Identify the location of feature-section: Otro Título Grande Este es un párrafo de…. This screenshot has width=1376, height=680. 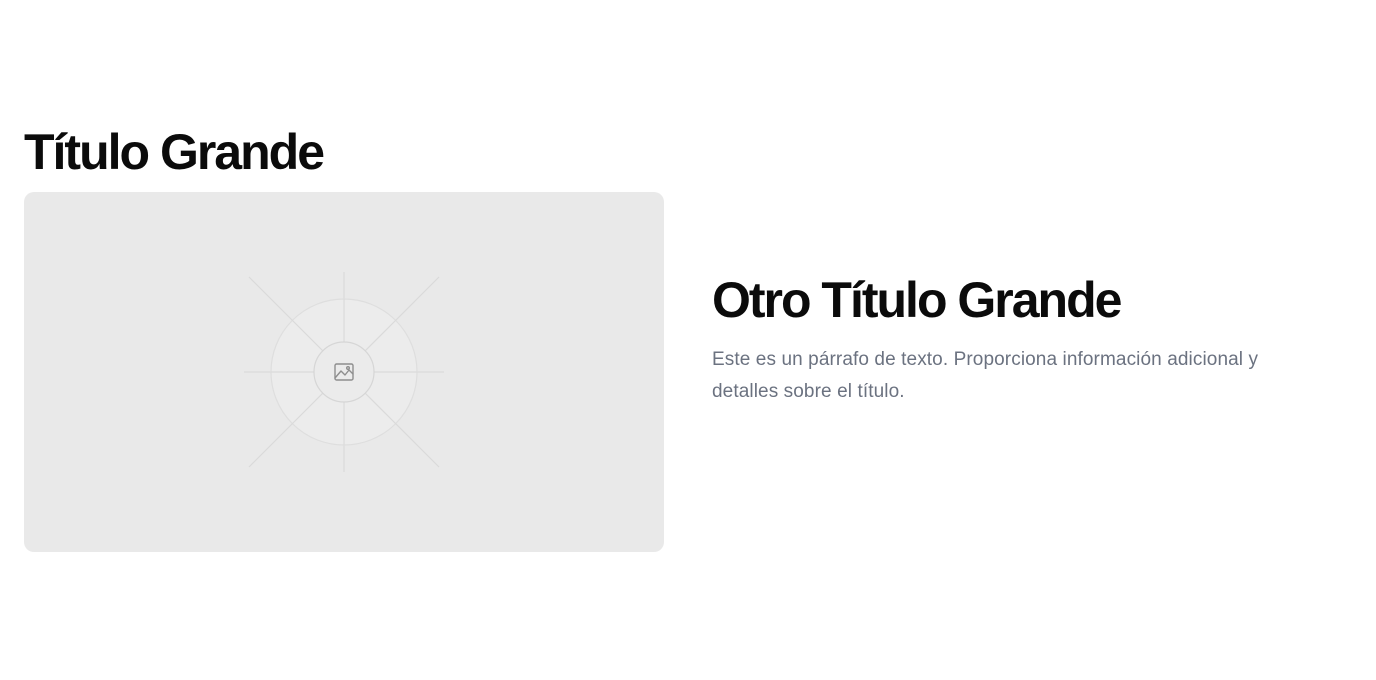
(1012, 339).